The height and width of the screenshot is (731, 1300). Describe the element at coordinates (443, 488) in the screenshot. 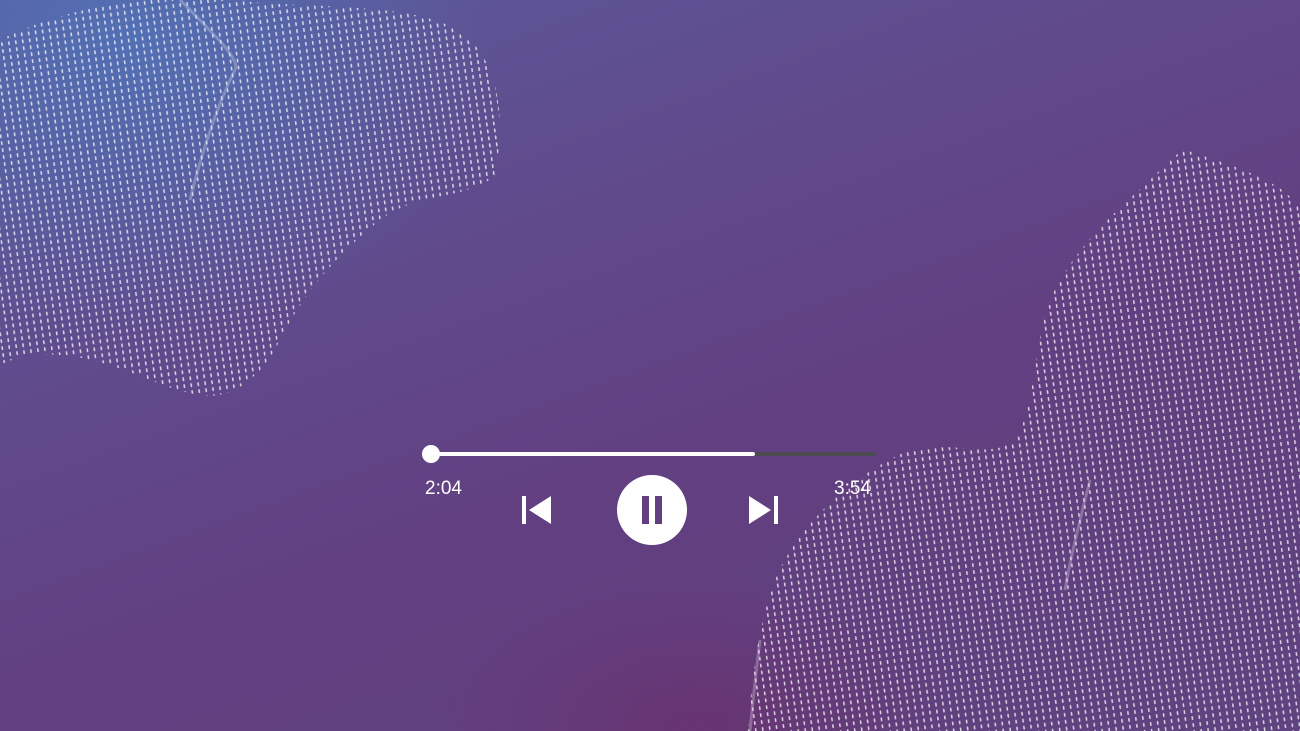

I see `elapsed-time: 2:04` at that location.